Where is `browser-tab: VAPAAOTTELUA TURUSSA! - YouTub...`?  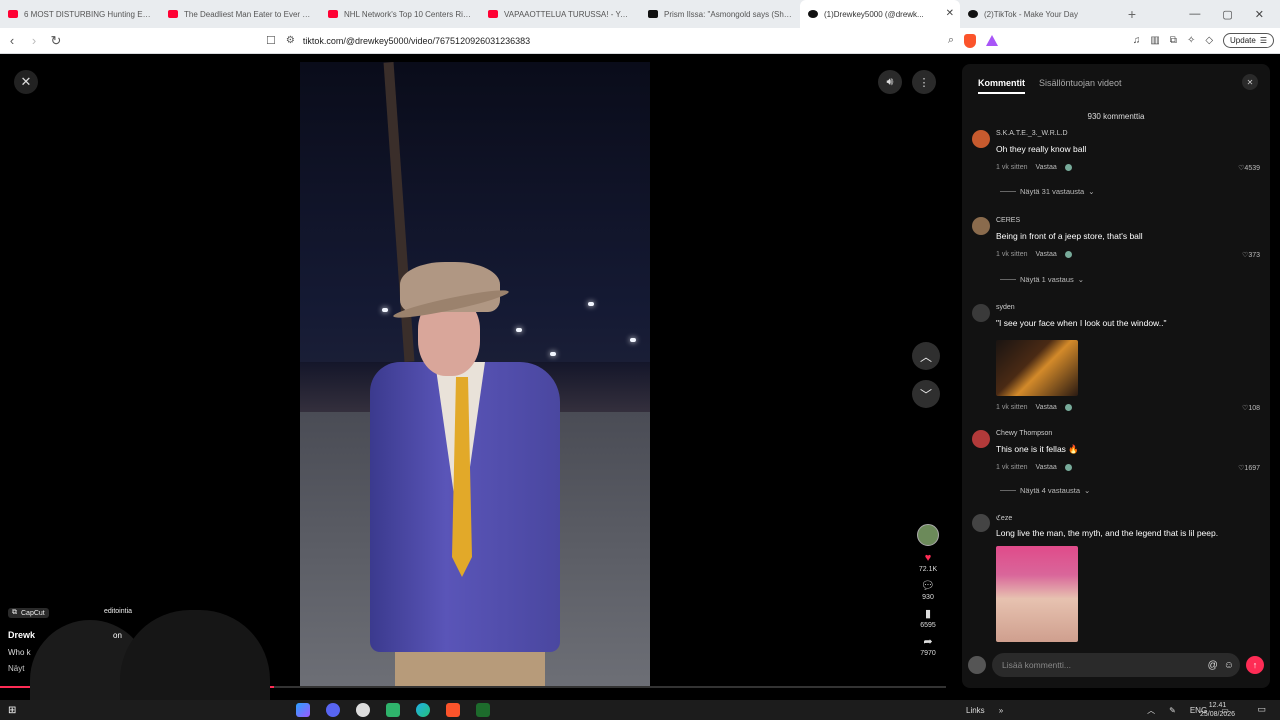
browser-tab: VAPAAOTTELUA TURUSSA! - YouTub... is located at coordinates (560, 14).